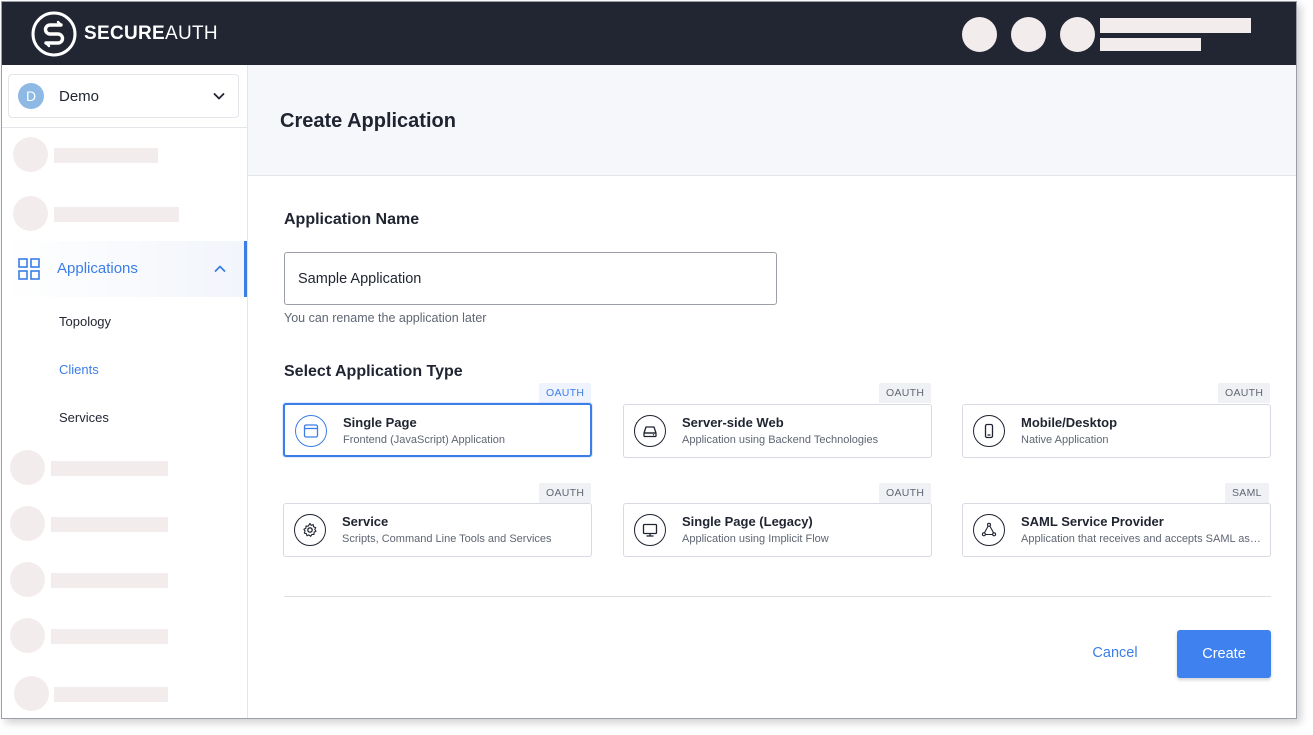  Describe the element at coordinates (219, 96) in the screenshot. I see `chevron-down-icon` at that location.